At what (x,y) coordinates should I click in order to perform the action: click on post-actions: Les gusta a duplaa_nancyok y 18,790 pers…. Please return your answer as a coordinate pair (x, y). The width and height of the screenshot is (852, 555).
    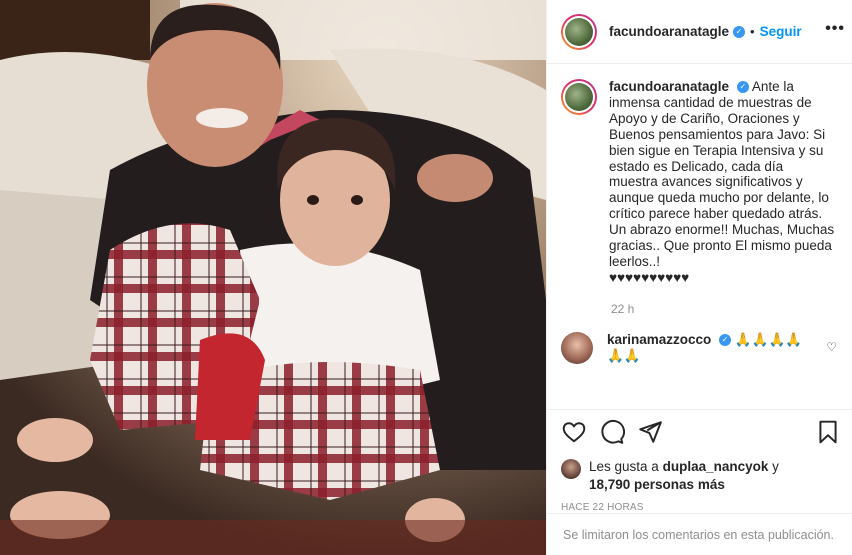
    Looking at the image, I should click on (699, 461).